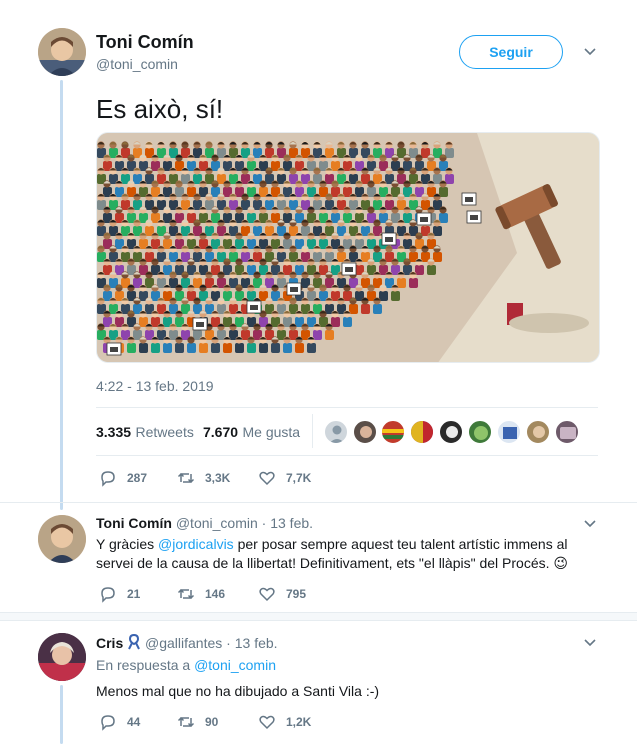 The width and height of the screenshot is (637, 744). Describe the element at coordinates (119, 594) in the screenshot. I see `reply-action: 21` at that location.